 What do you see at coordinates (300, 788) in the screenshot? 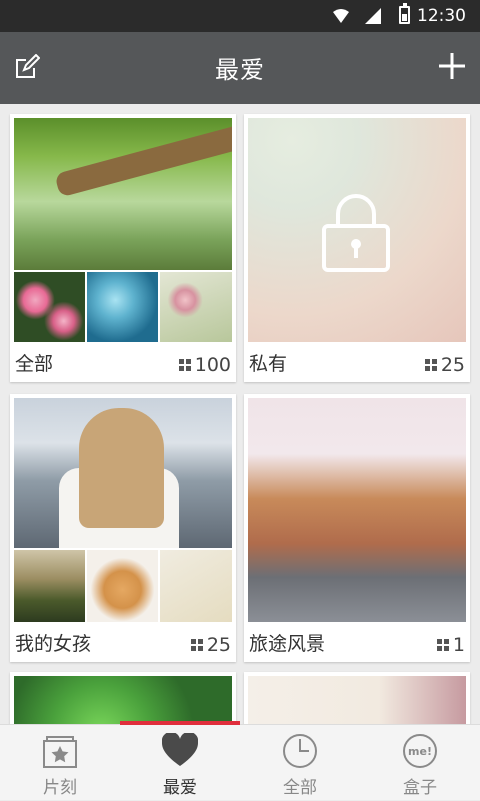
I see `tab-label: 全部` at bounding box center [300, 788].